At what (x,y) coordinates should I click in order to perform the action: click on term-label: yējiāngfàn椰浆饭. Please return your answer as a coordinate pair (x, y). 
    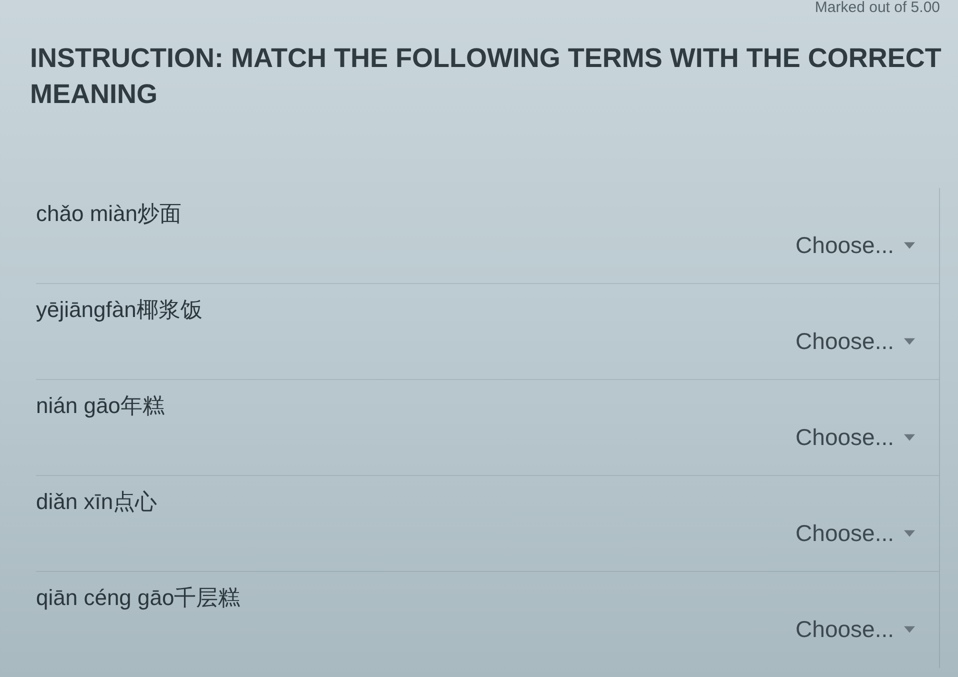
    Looking at the image, I should click on (119, 310).